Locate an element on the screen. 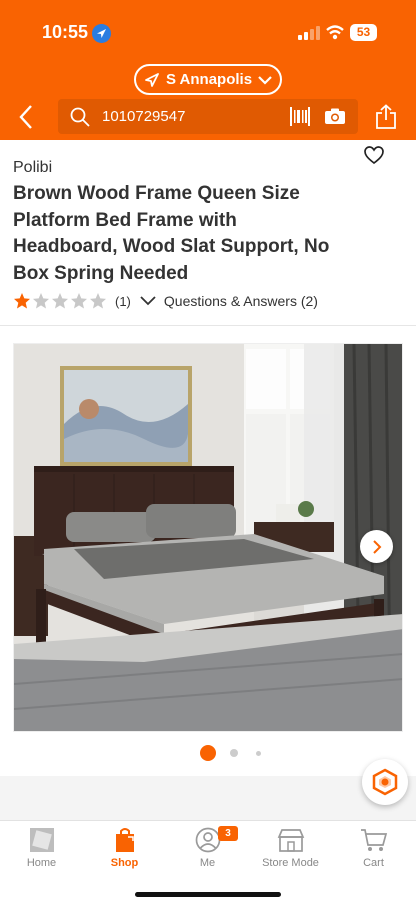  search-query: 1010729547 is located at coordinates (144, 116).